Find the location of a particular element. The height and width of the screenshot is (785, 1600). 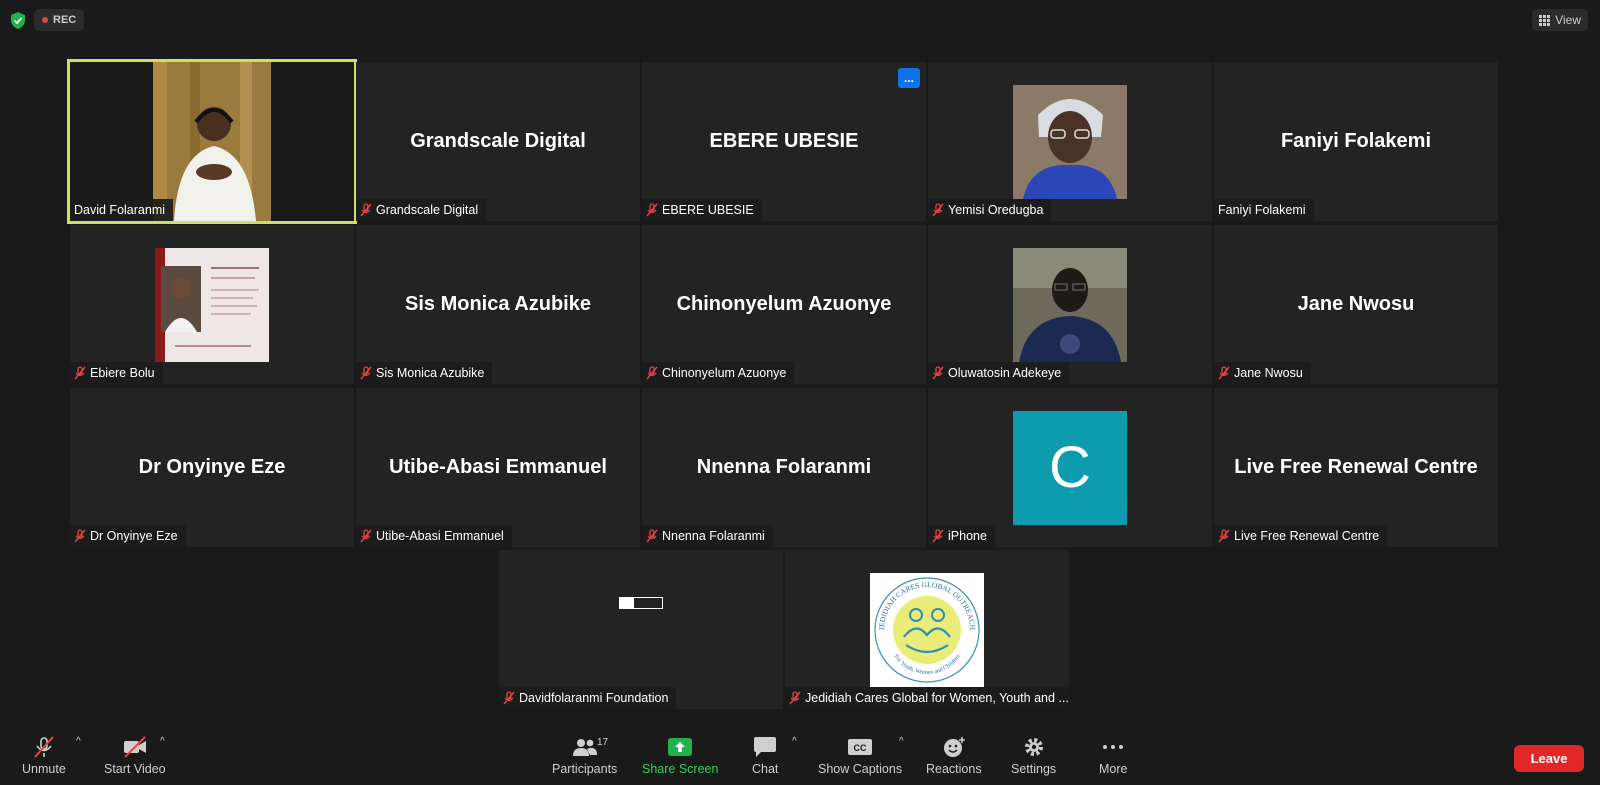

recording-dot-icon is located at coordinates (45, 20).